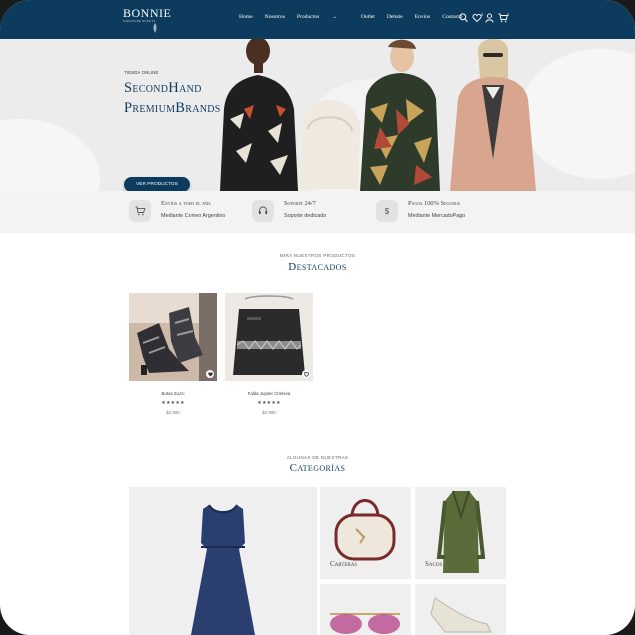 The width and height of the screenshot is (635, 635). What do you see at coordinates (305, 216) in the screenshot?
I see `feature-subtitle: Soporte dedicado` at bounding box center [305, 216].